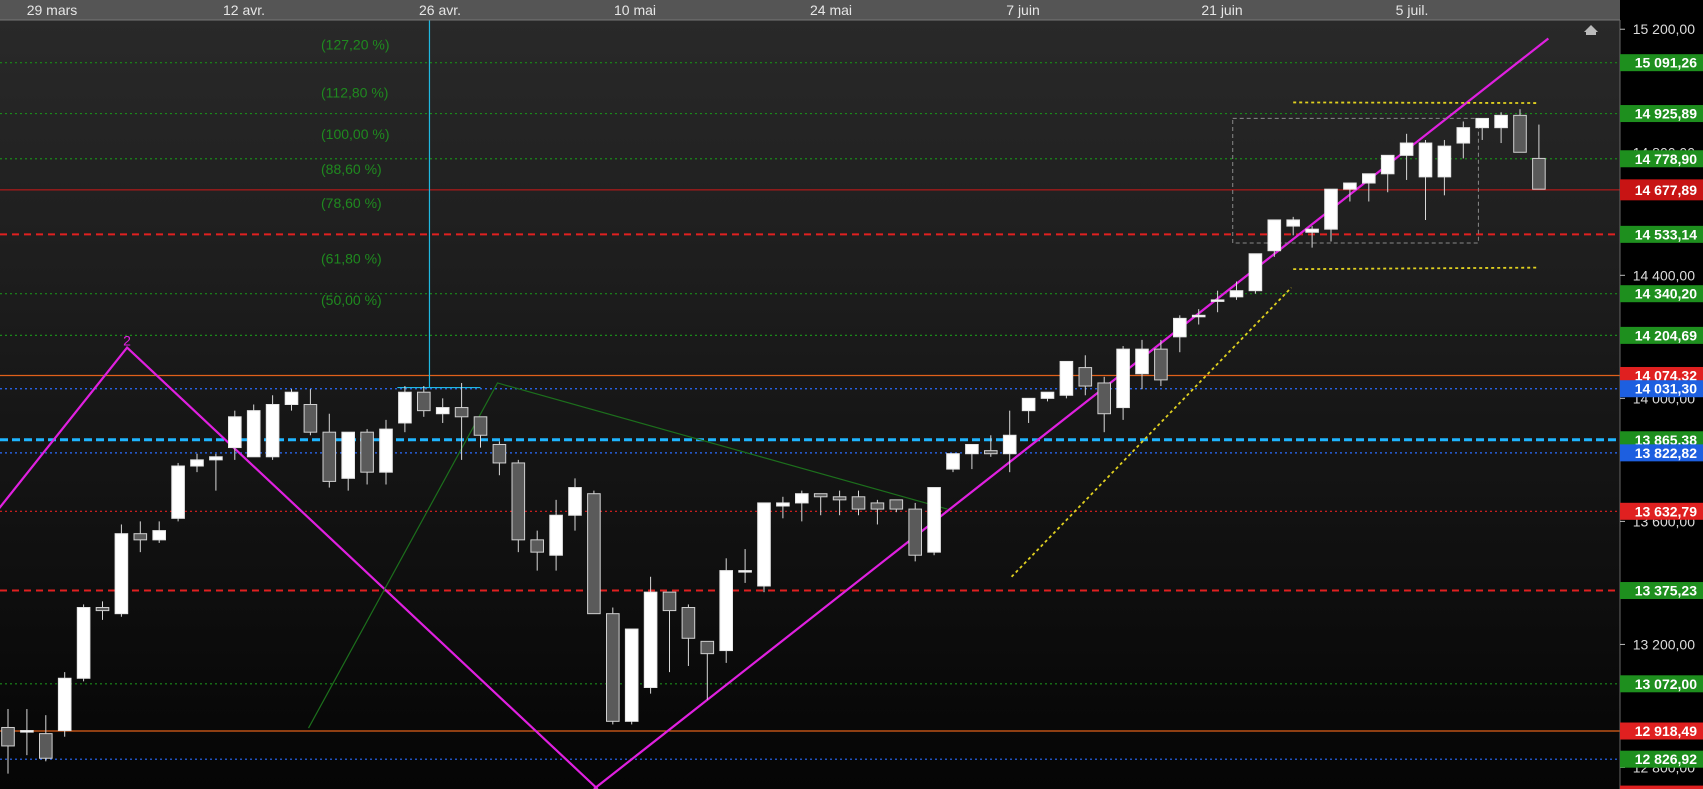 This screenshot has width=1703, height=789. I want to click on current-price-tag: 14 677,89, so click(1666, 190).